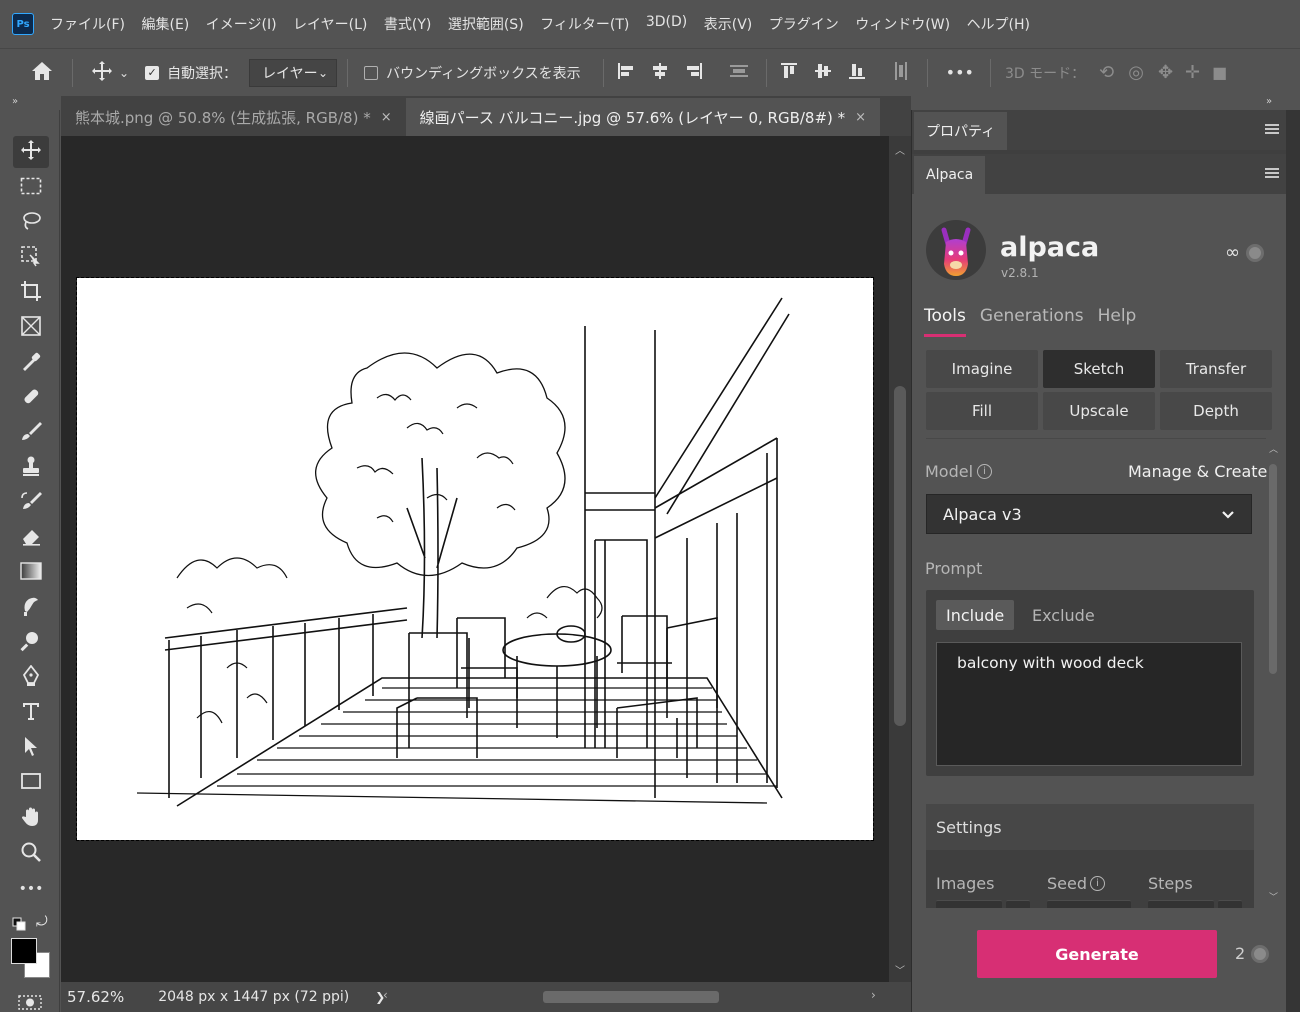 The height and width of the screenshot is (1012, 1300). I want to click on images-input, so click(969, 904).